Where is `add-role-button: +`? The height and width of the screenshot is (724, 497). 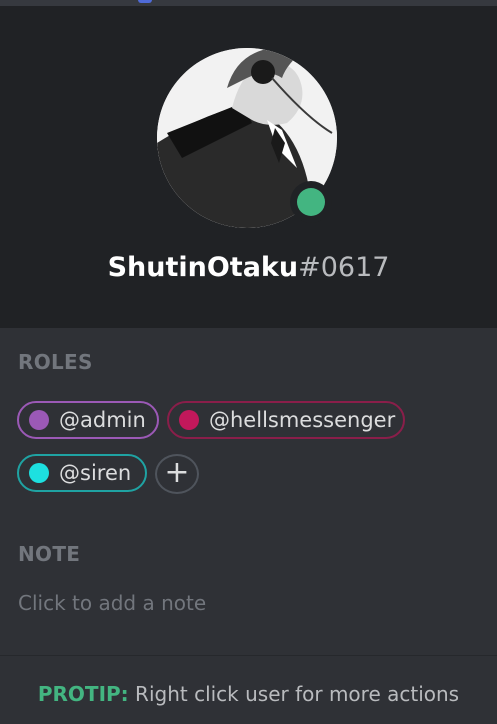
add-role-button: + is located at coordinates (177, 474).